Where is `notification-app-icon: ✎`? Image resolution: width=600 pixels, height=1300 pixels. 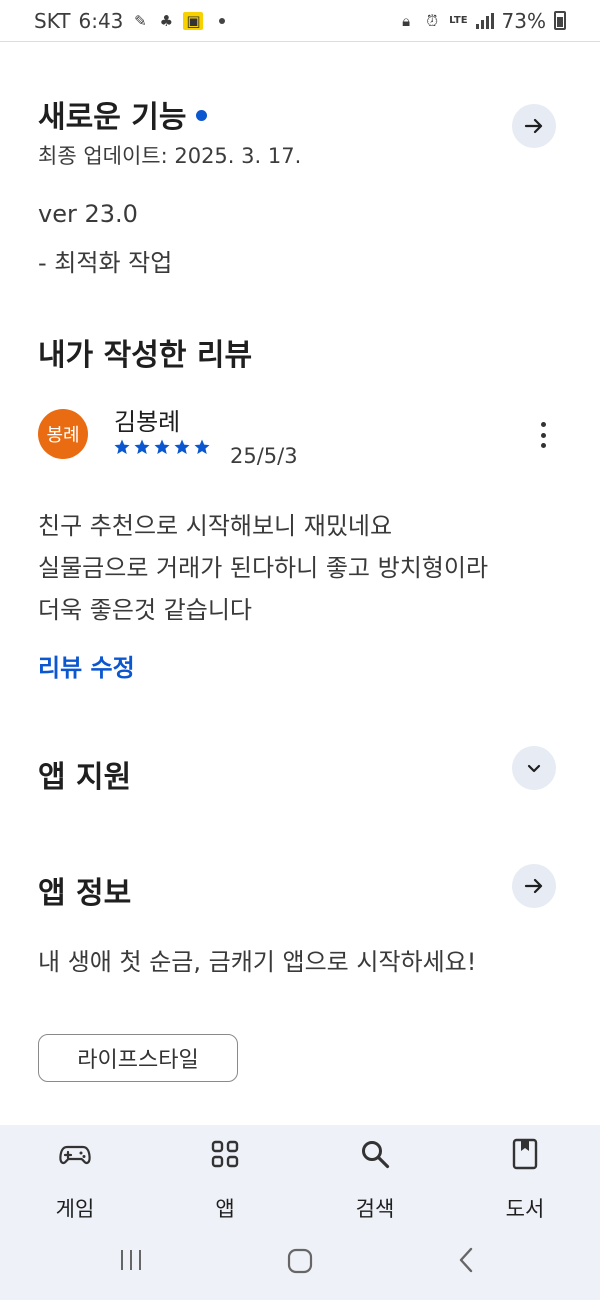 notification-app-icon: ✎ is located at coordinates (140, 20).